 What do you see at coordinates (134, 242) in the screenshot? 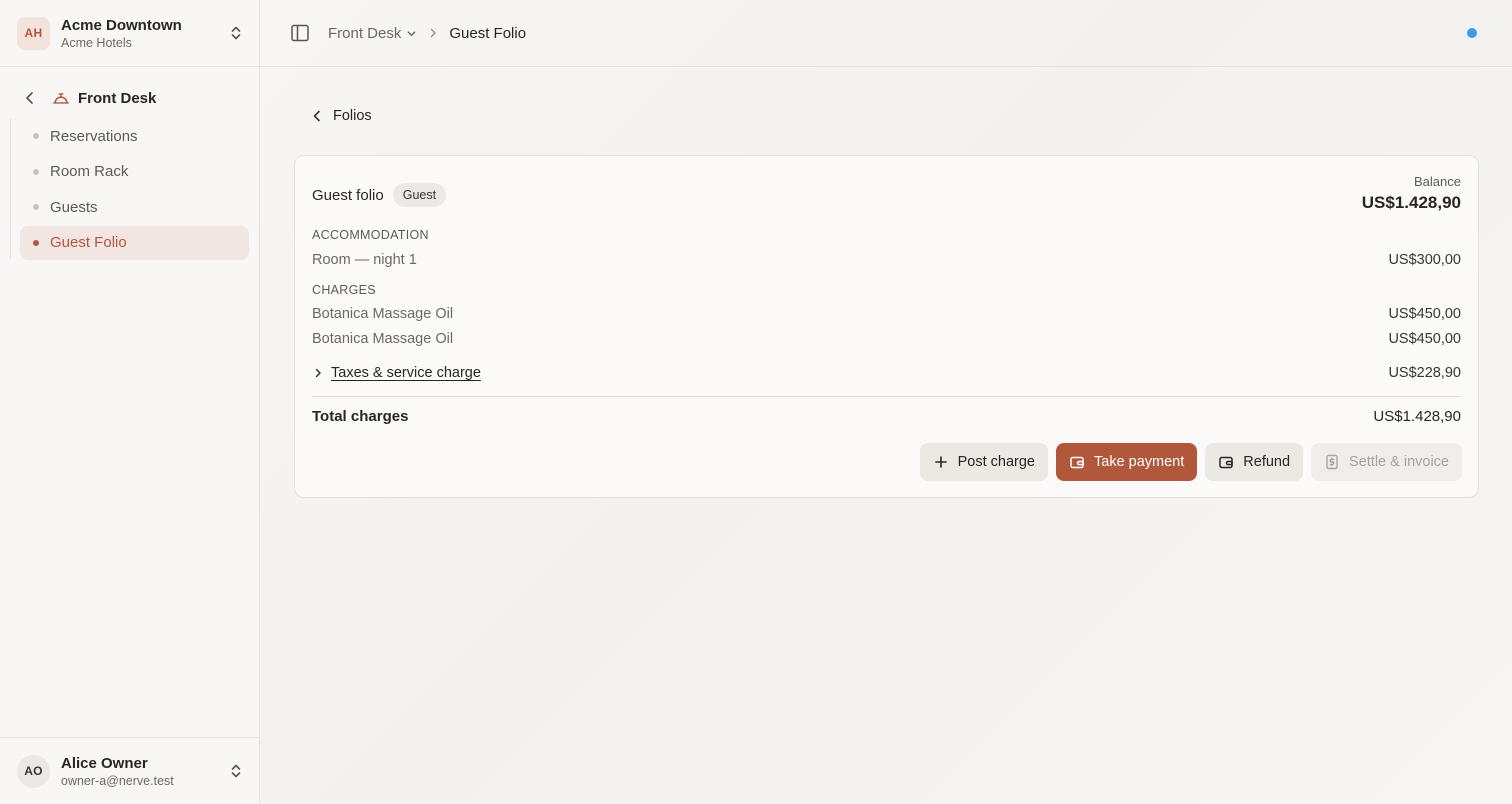
I see `sidebar-item-guest-folio: Guest Folio` at bounding box center [134, 242].